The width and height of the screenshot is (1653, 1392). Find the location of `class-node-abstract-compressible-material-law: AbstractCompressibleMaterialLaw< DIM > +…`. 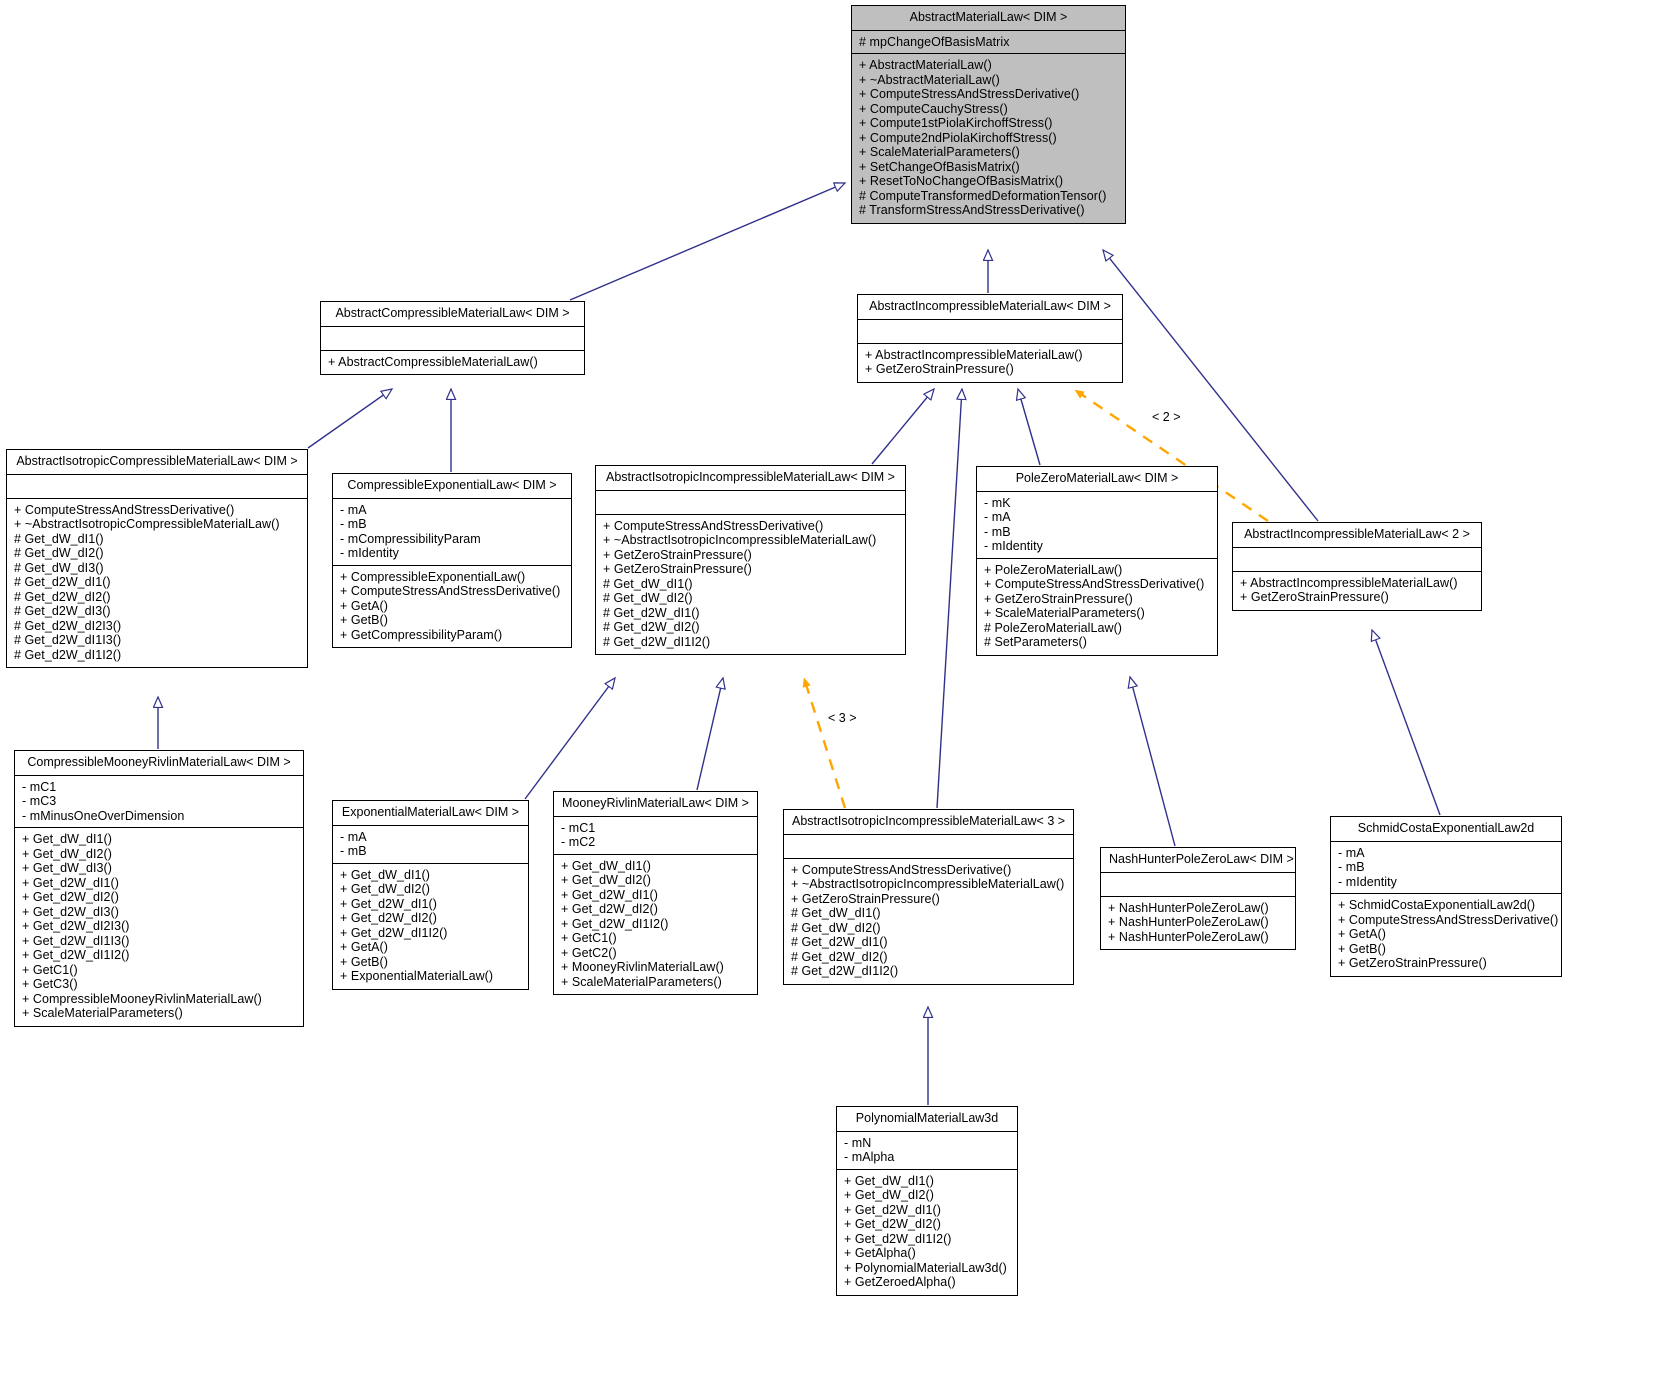

class-node-abstract-compressible-material-law: AbstractCompressibleMaterialLaw< DIM > +… is located at coordinates (452, 338).